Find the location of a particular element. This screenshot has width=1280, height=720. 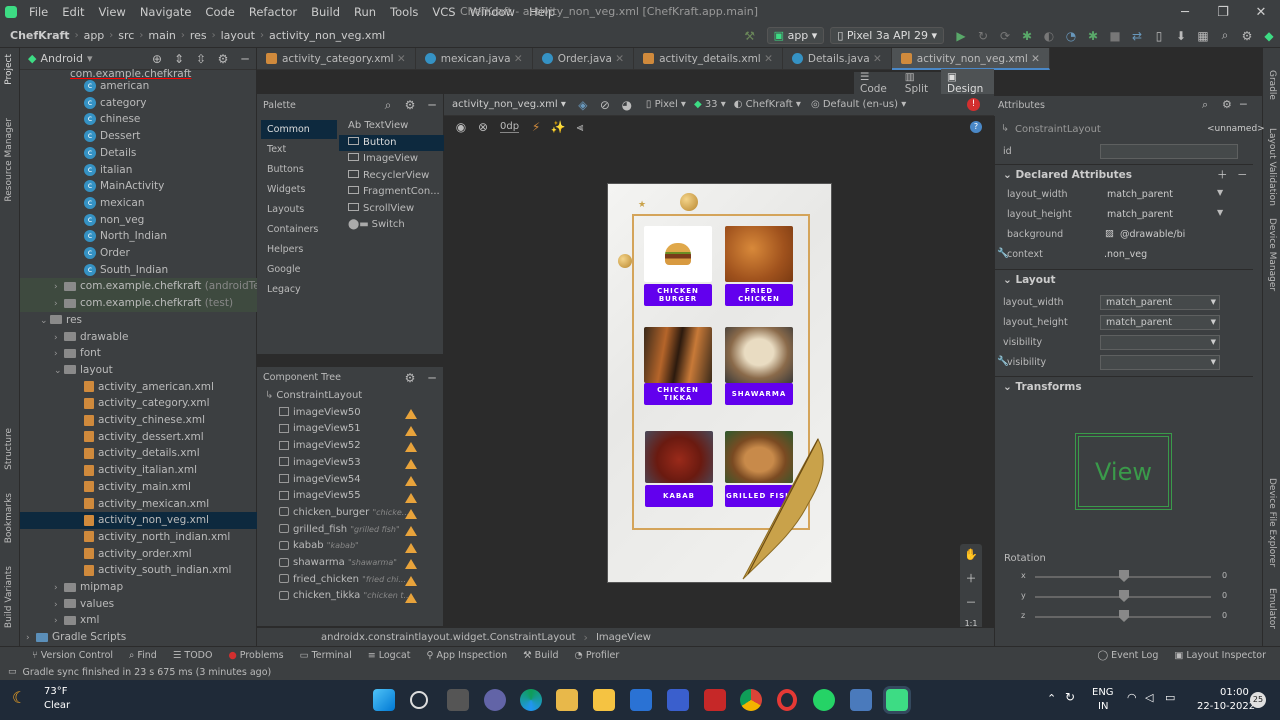

palette-item-button: Button is located at coordinates (391, 142).